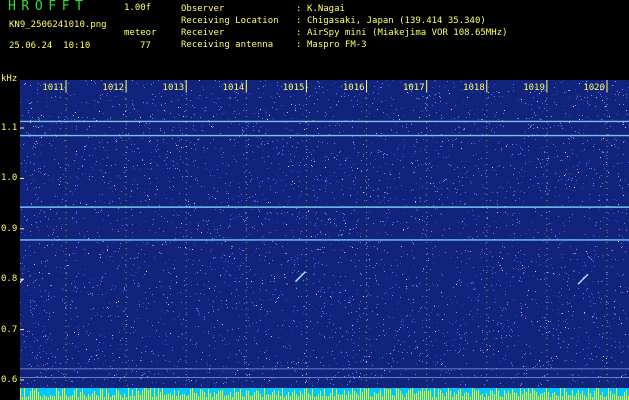  What do you see at coordinates (294, 88) in the screenshot?
I see `x-tick-label: 1015` at bounding box center [294, 88].